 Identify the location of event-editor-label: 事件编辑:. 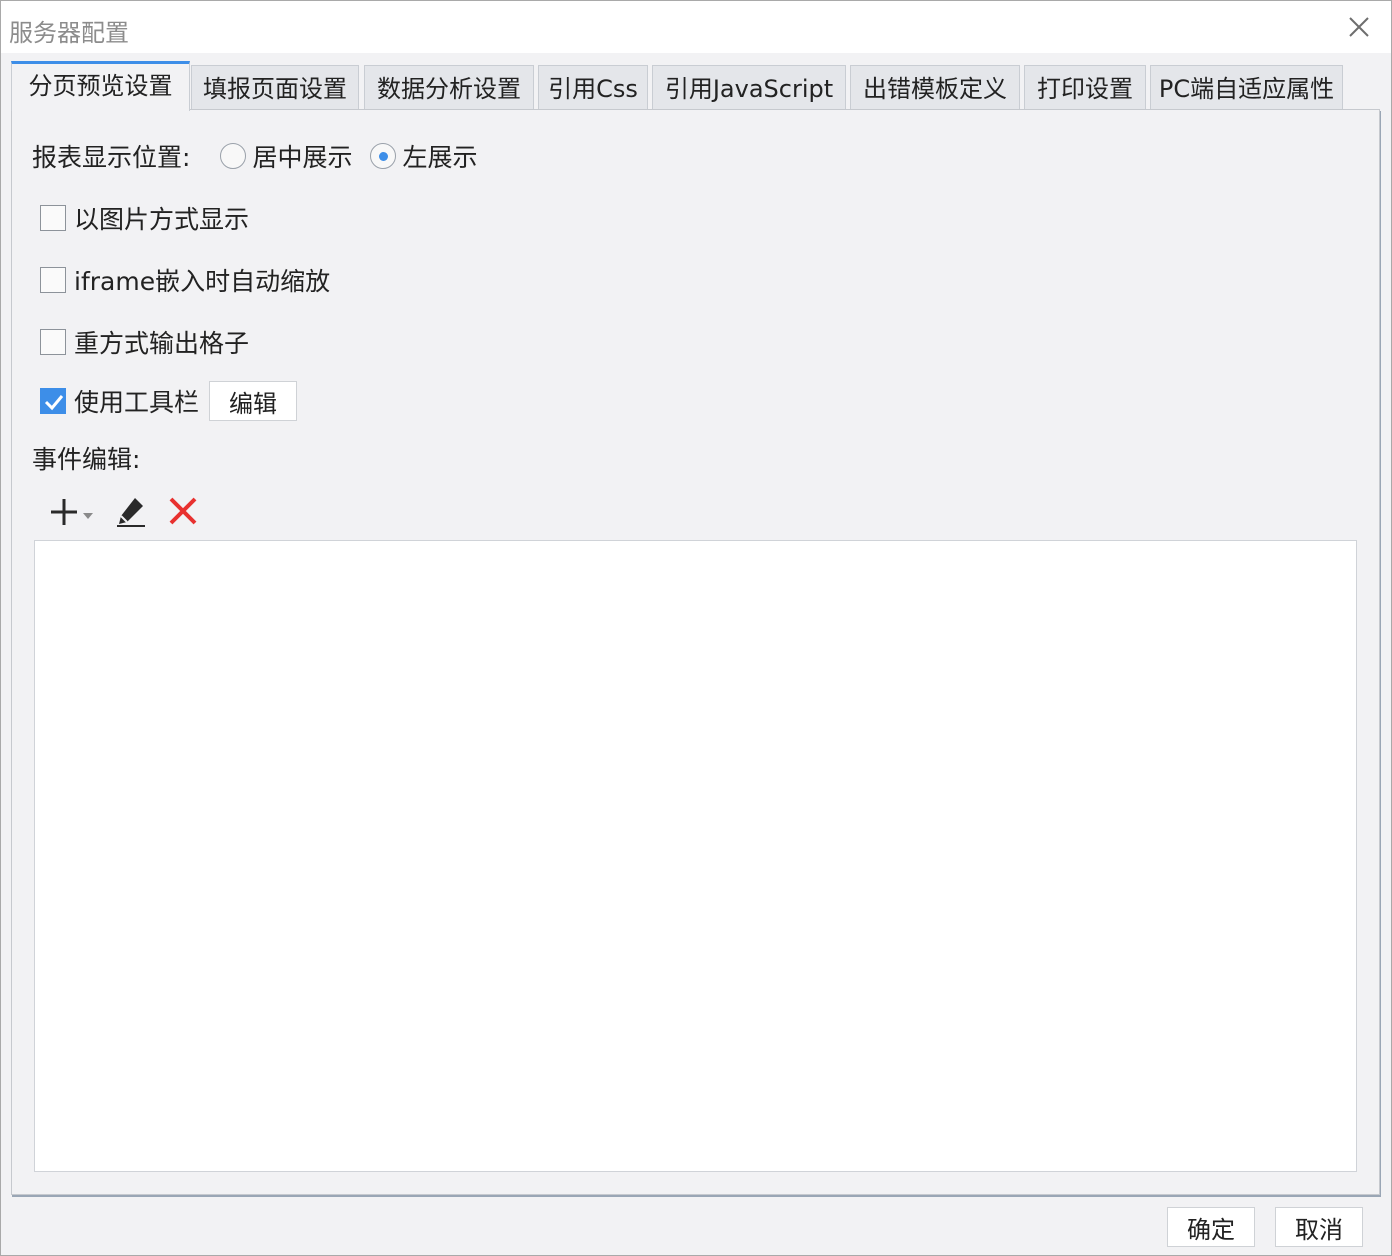
(86, 459).